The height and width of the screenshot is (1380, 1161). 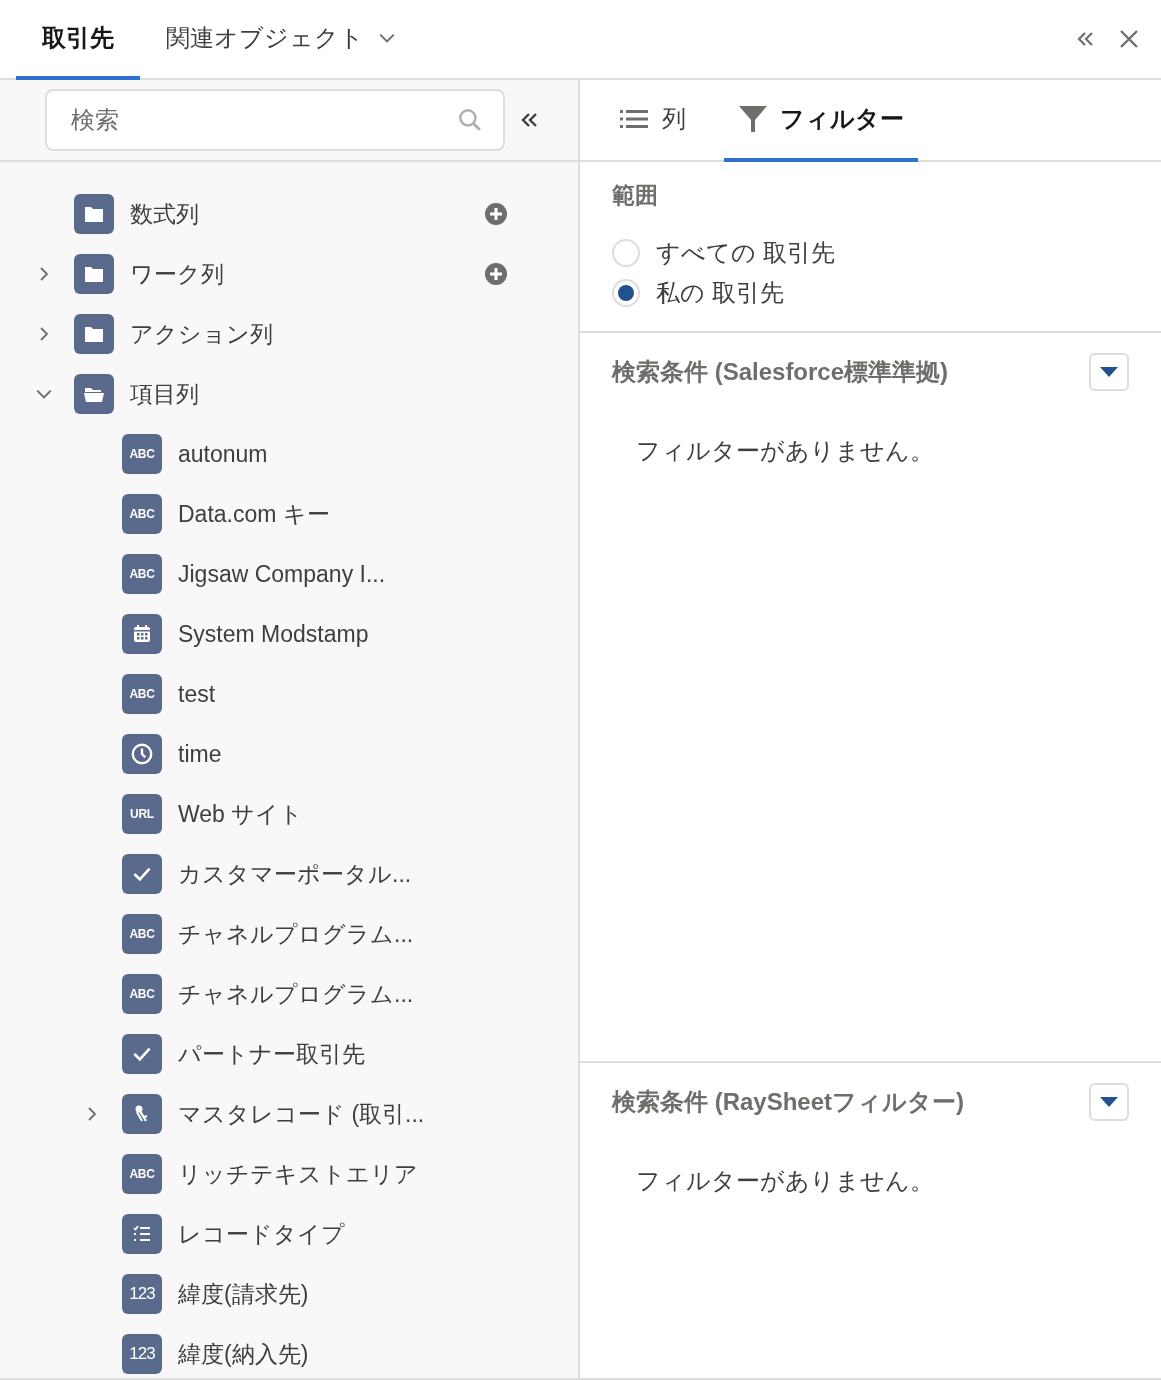 I want to click on folder-label: アクション列, so click(x=201, y=334).